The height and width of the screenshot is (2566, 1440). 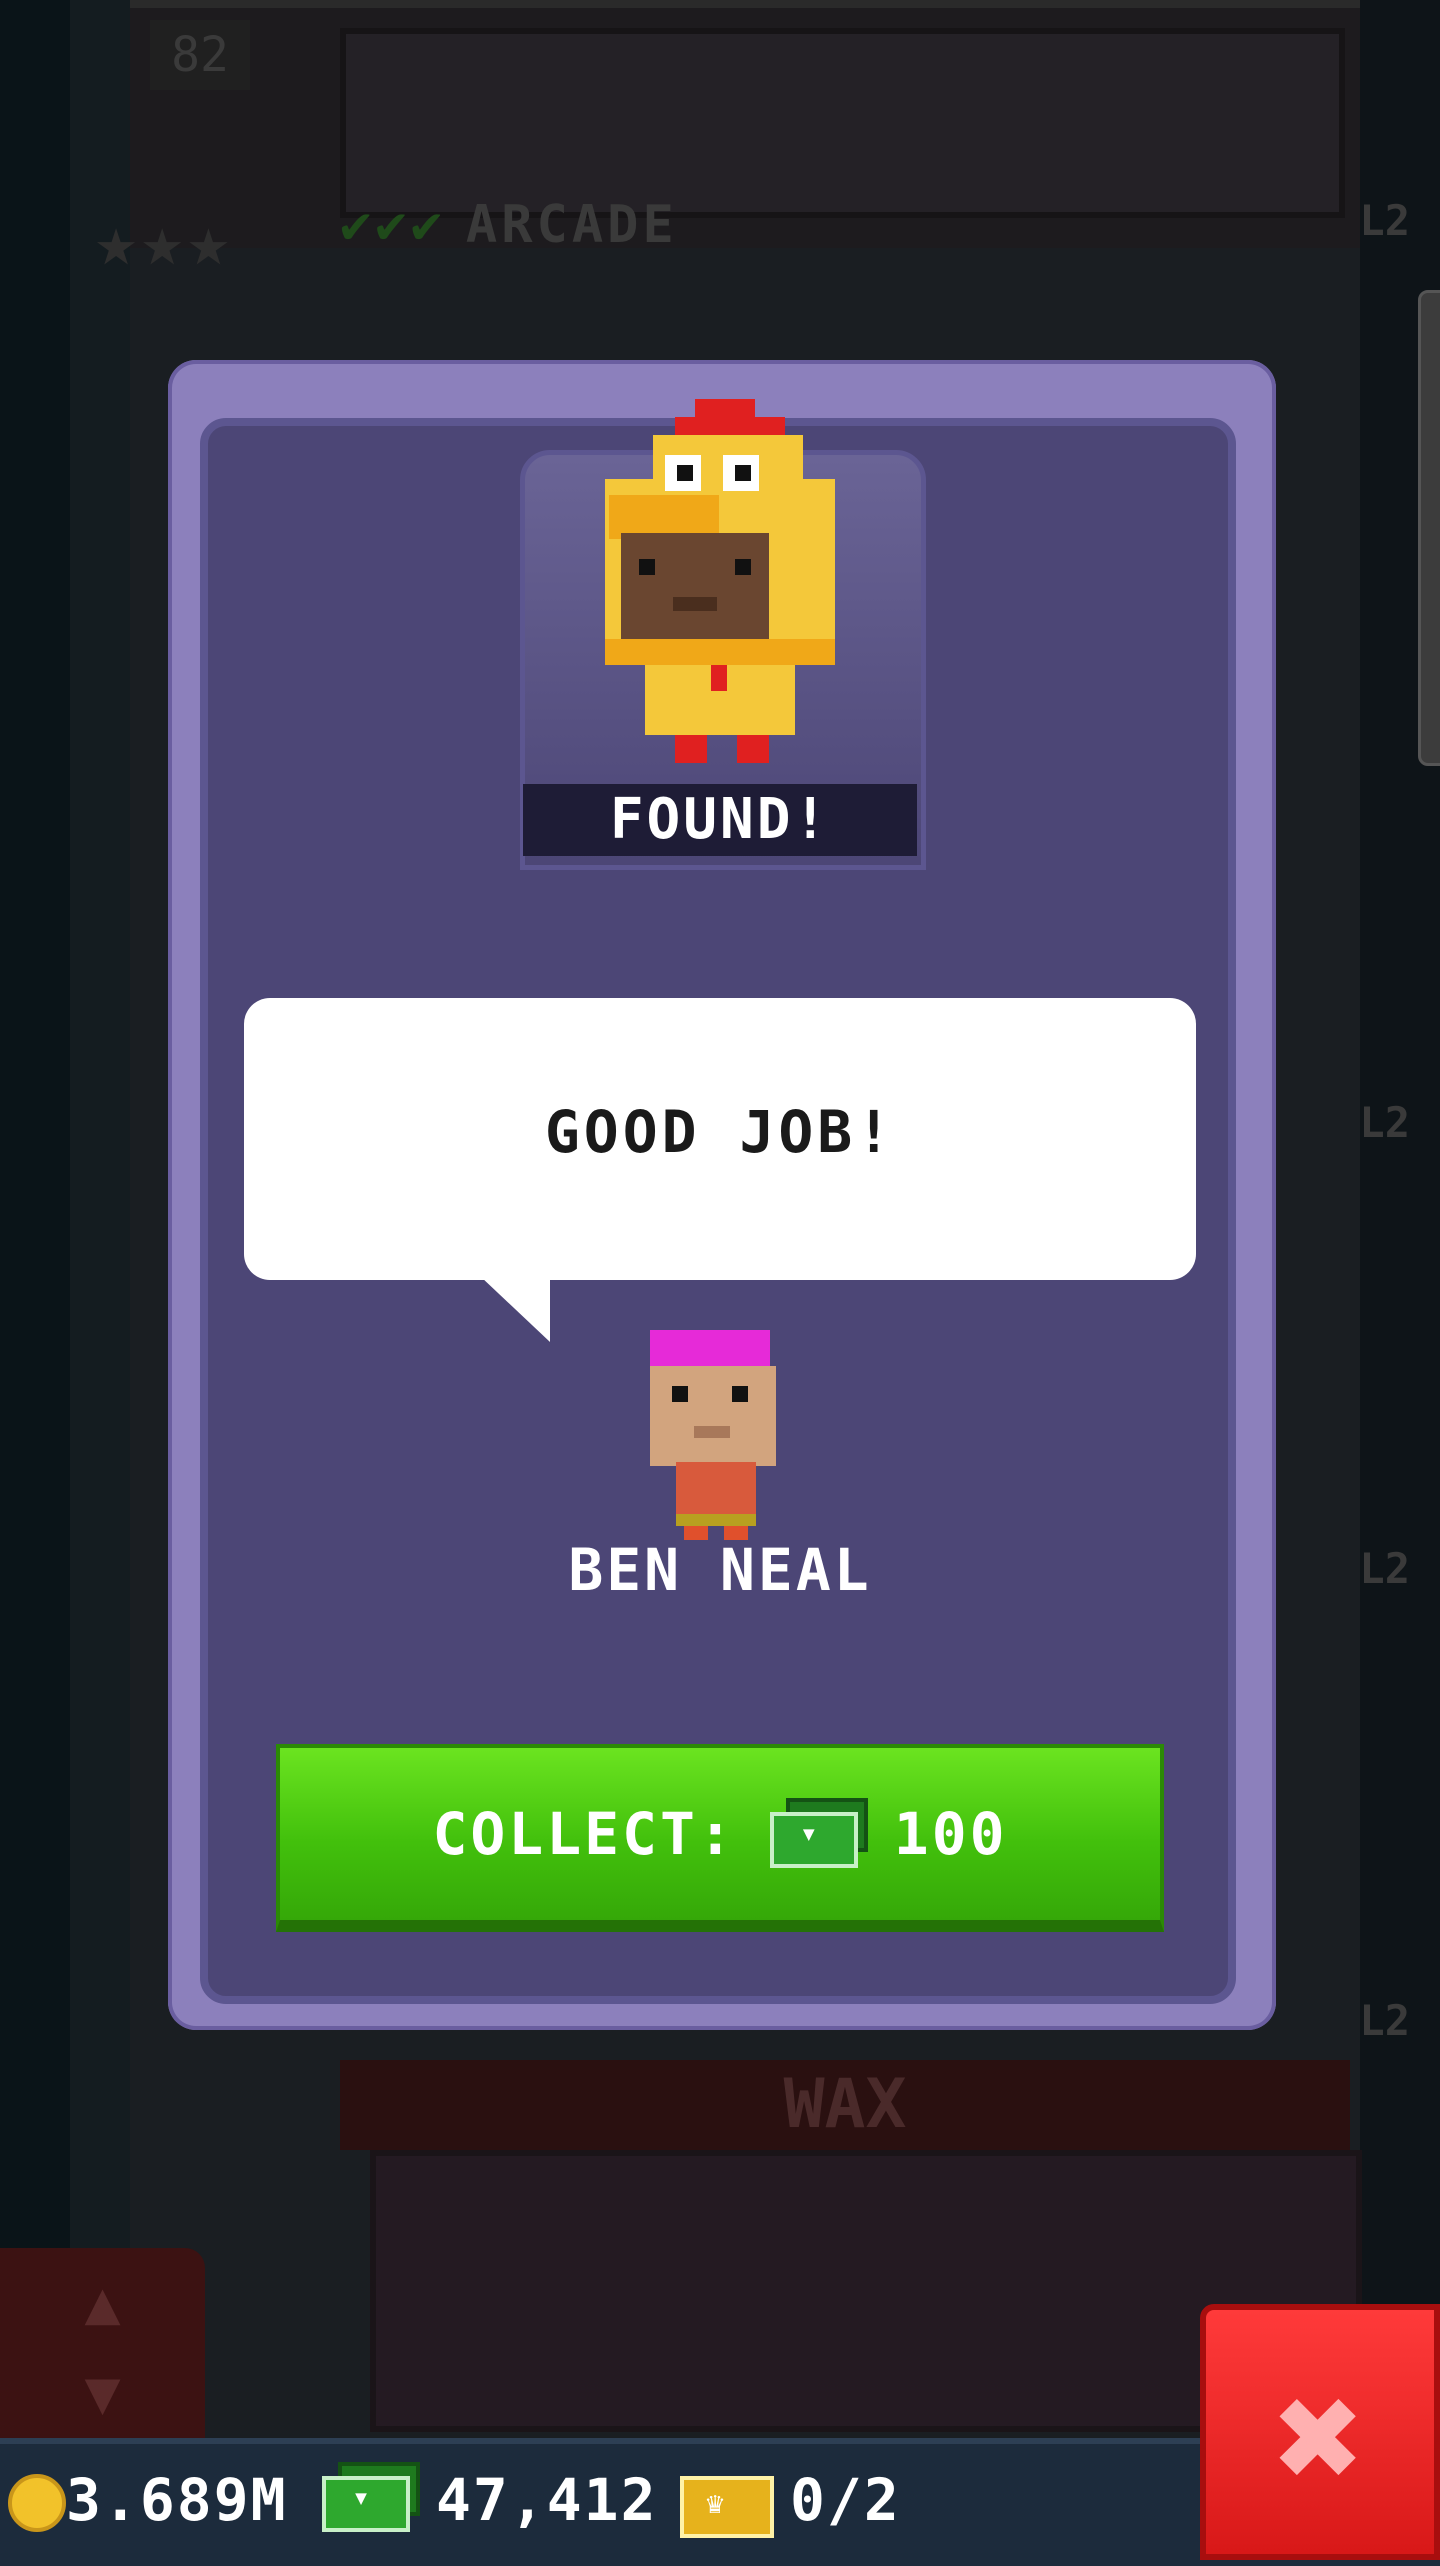 What do you see at coordinates (571, 225) in the screenshot?
I see `floor-name: ARCADE` at bounding box center [571, 225].